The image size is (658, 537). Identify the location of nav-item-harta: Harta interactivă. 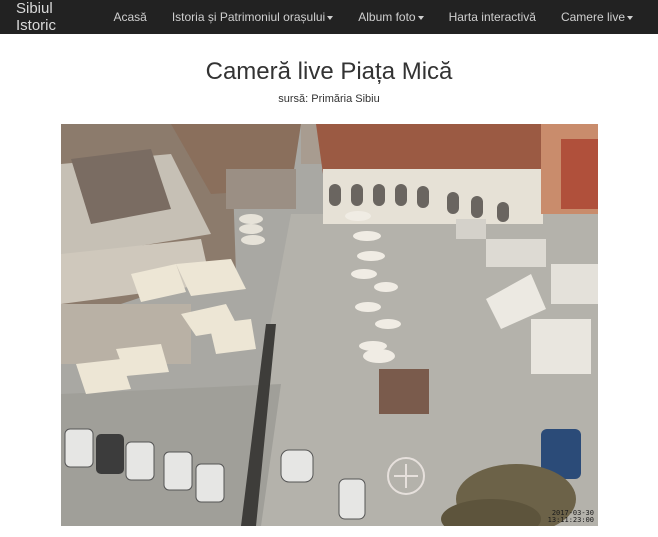
(492, 17).